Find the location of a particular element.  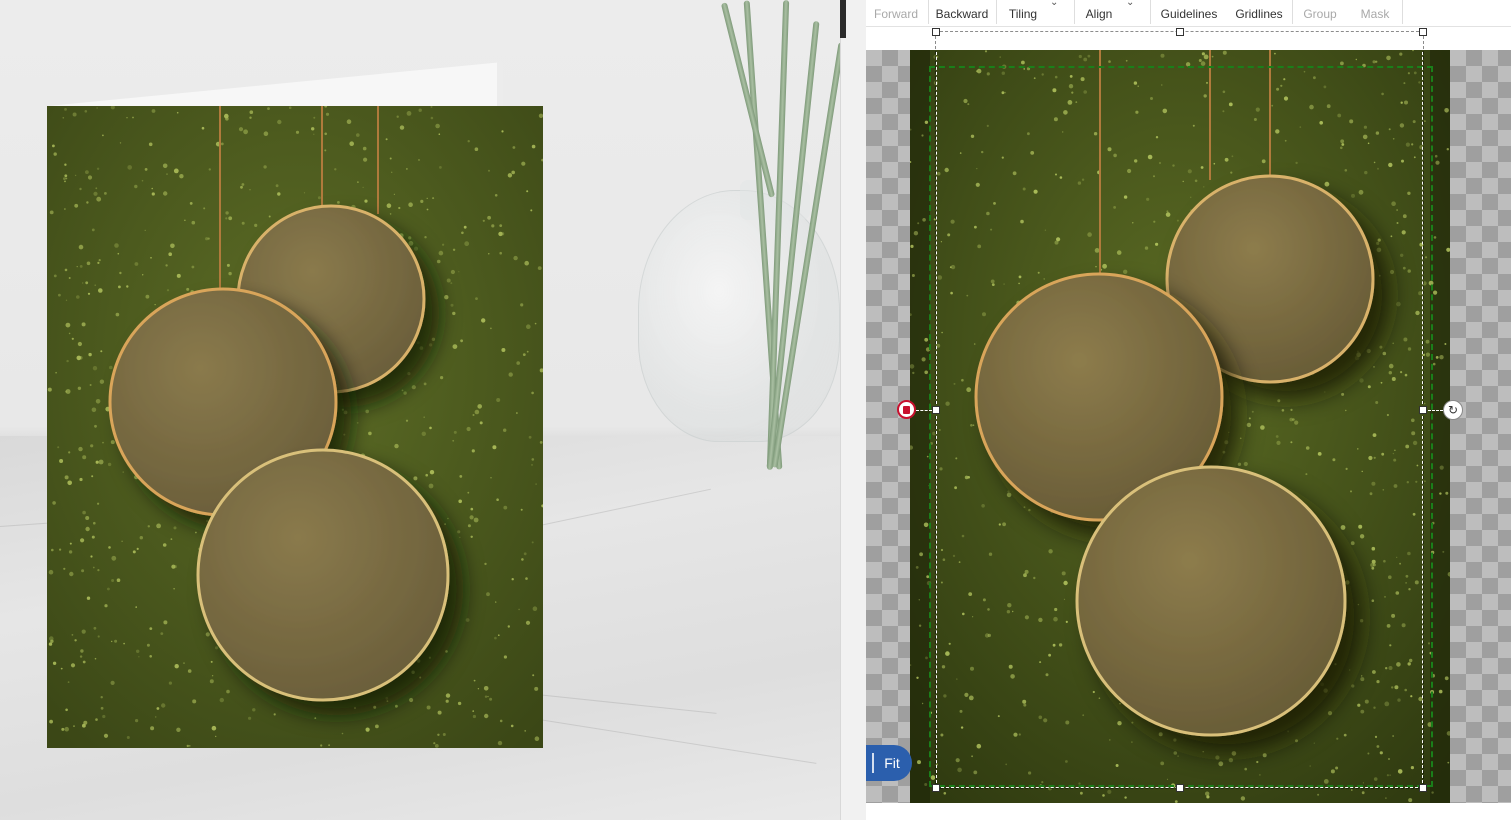

resize-handle-bottom is located at coordinates (1180, 788).